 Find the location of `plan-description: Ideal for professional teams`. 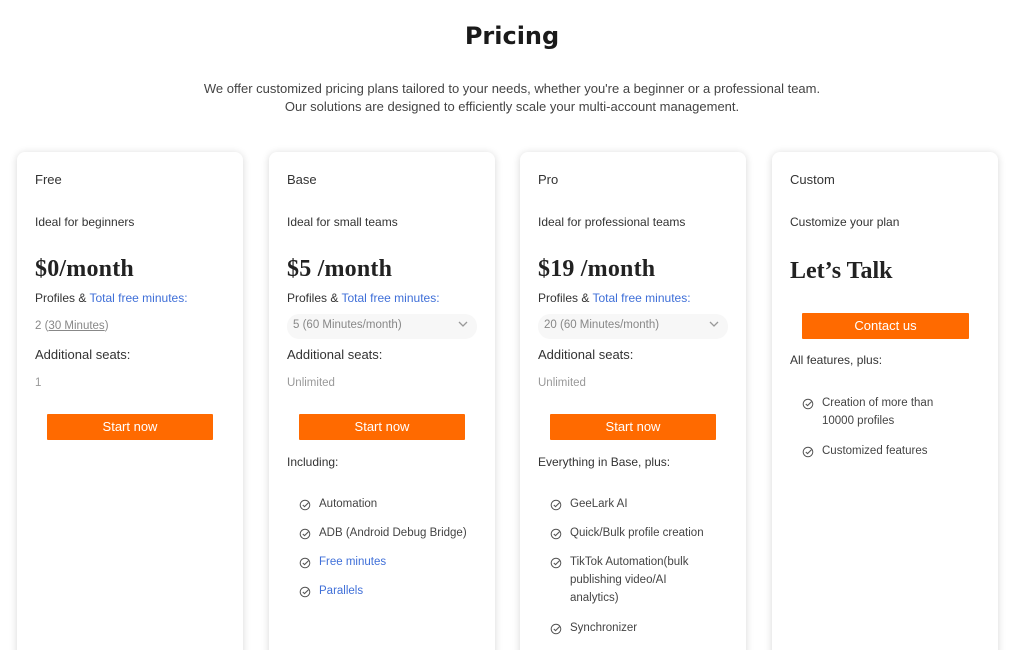

plan-description: Ideal for professional teams is located at coordinates (612, 222).